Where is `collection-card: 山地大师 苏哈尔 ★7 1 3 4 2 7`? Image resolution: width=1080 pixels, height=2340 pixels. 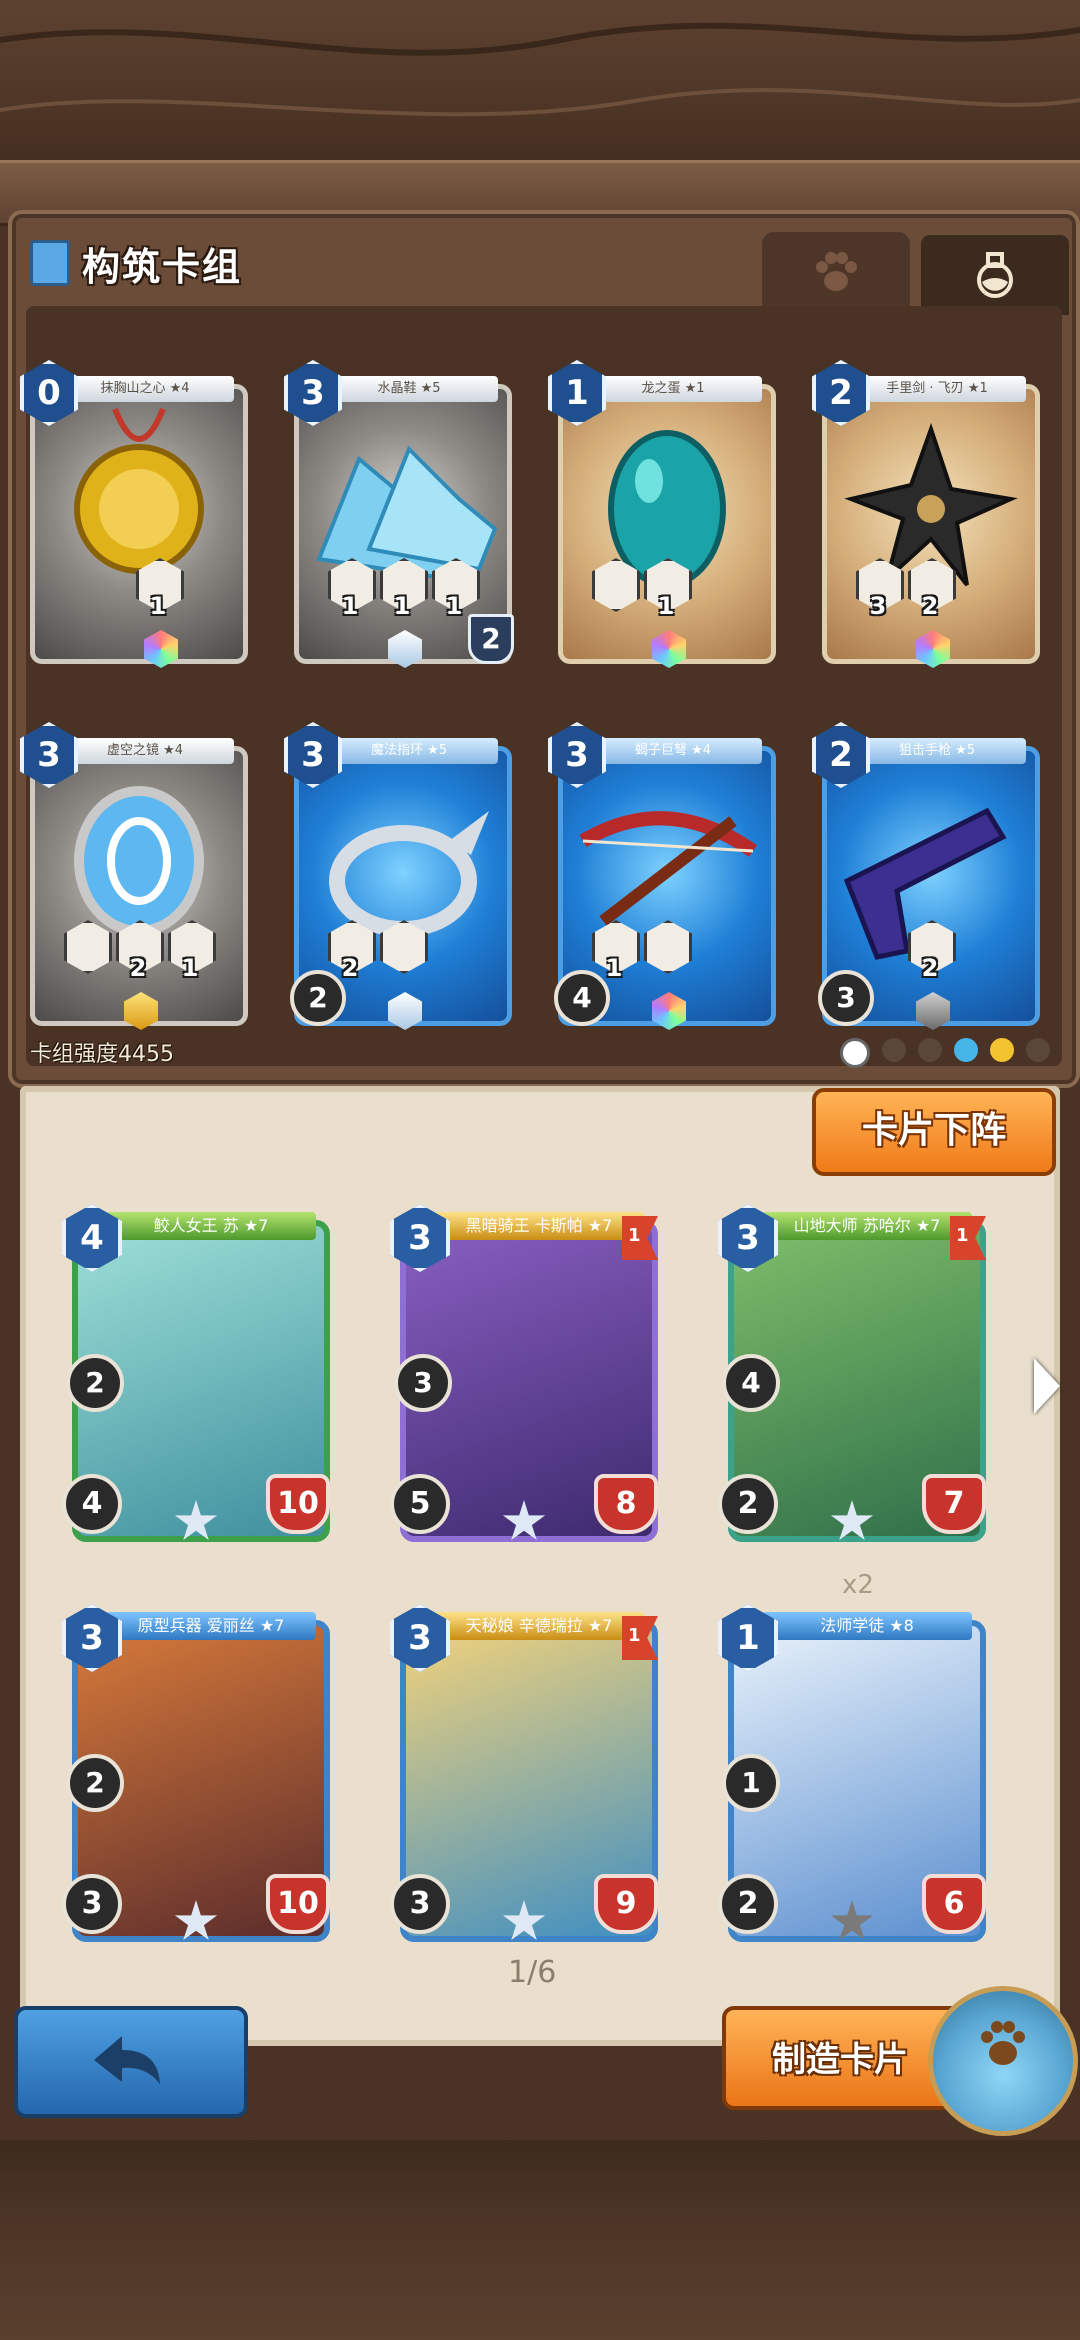
collection-card: 山地大师 苏哈尔 ★7 1 3 4 2 7 is located at coordinates (852, 1377).